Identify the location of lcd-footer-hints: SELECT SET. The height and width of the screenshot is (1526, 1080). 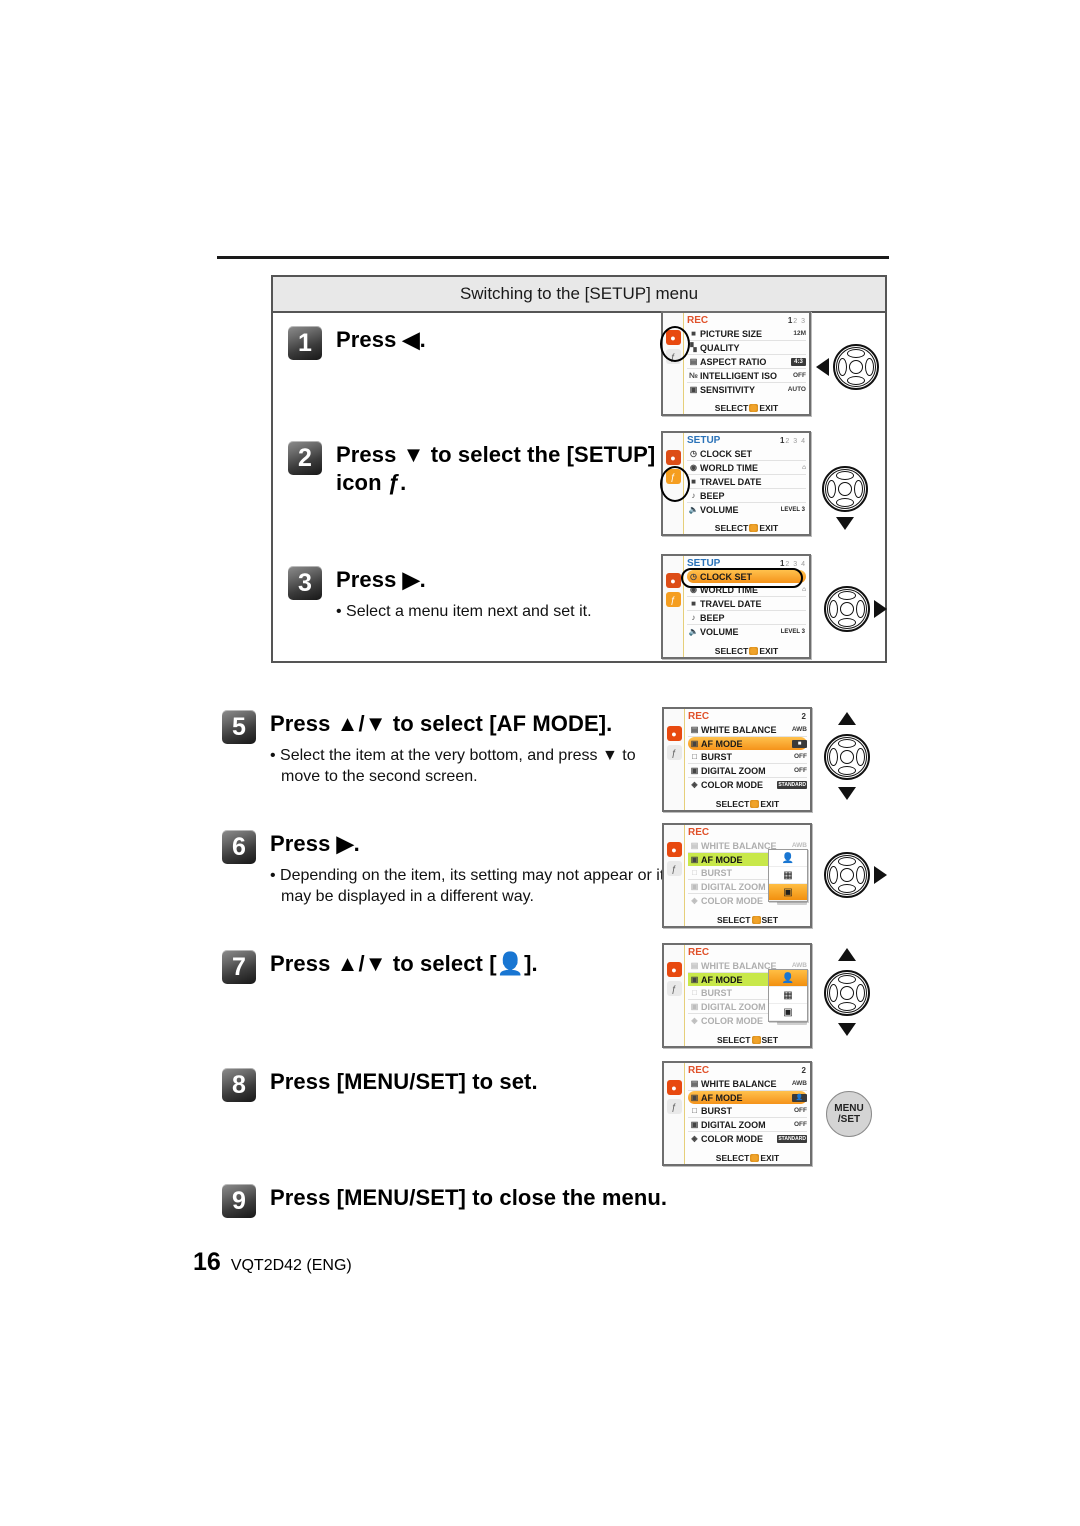
(747, 1040).